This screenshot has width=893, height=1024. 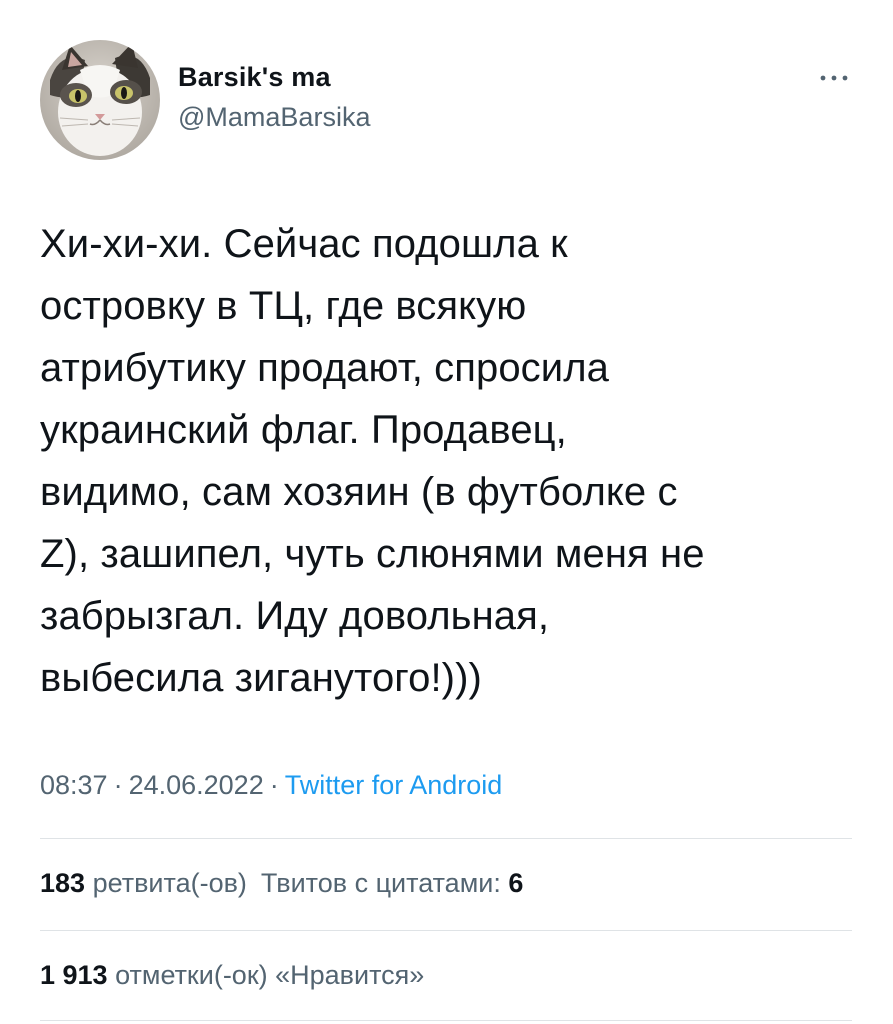 I want to click on retweets-count: 183, so click(x=63, y=883).